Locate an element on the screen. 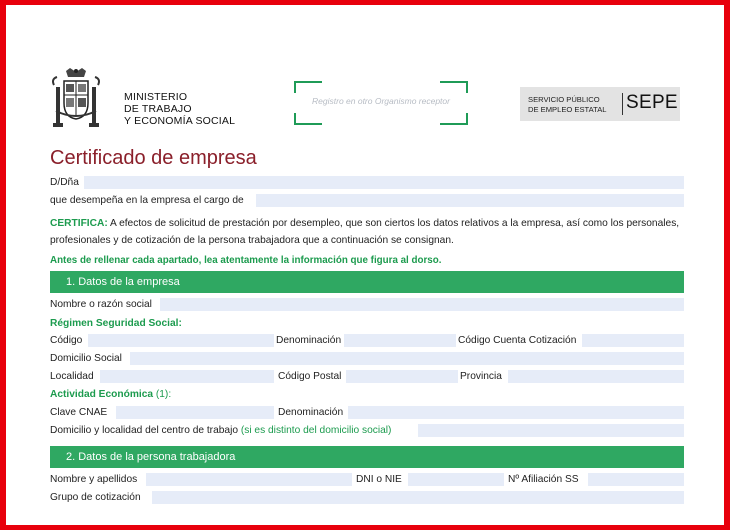 This screenshot has width=730, height=530. afiliacion-field is located at coordinates (636, 479).